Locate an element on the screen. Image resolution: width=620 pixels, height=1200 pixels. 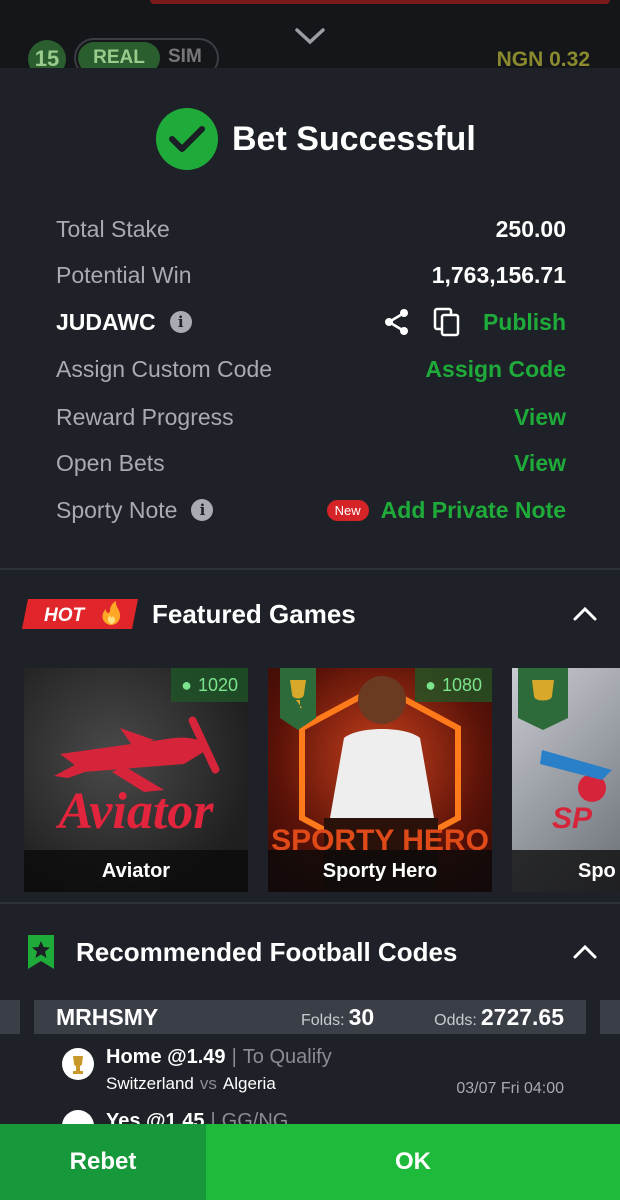
code-card-header: MRHSMY Folds: 30 Odds: 2727.65 is located at coordinates (310, 1017).